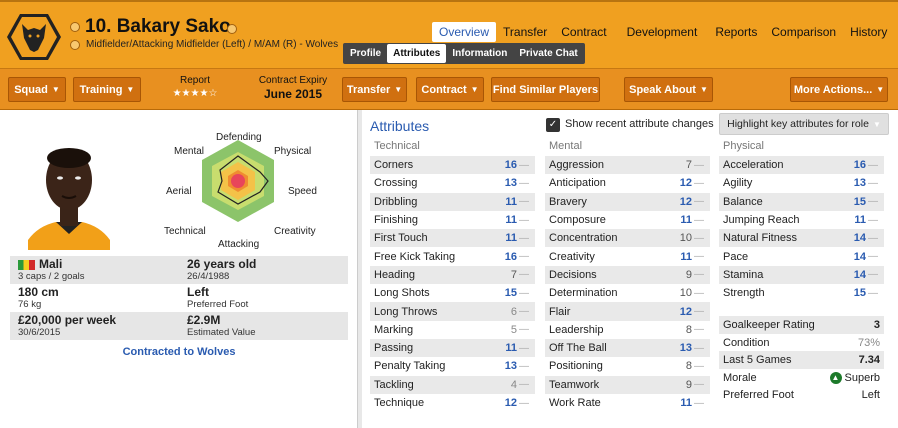 The height and width of the screenshot is (428, 898). I want to click on caps-goals: 3 caps / 2 goals, so click(51, 276).